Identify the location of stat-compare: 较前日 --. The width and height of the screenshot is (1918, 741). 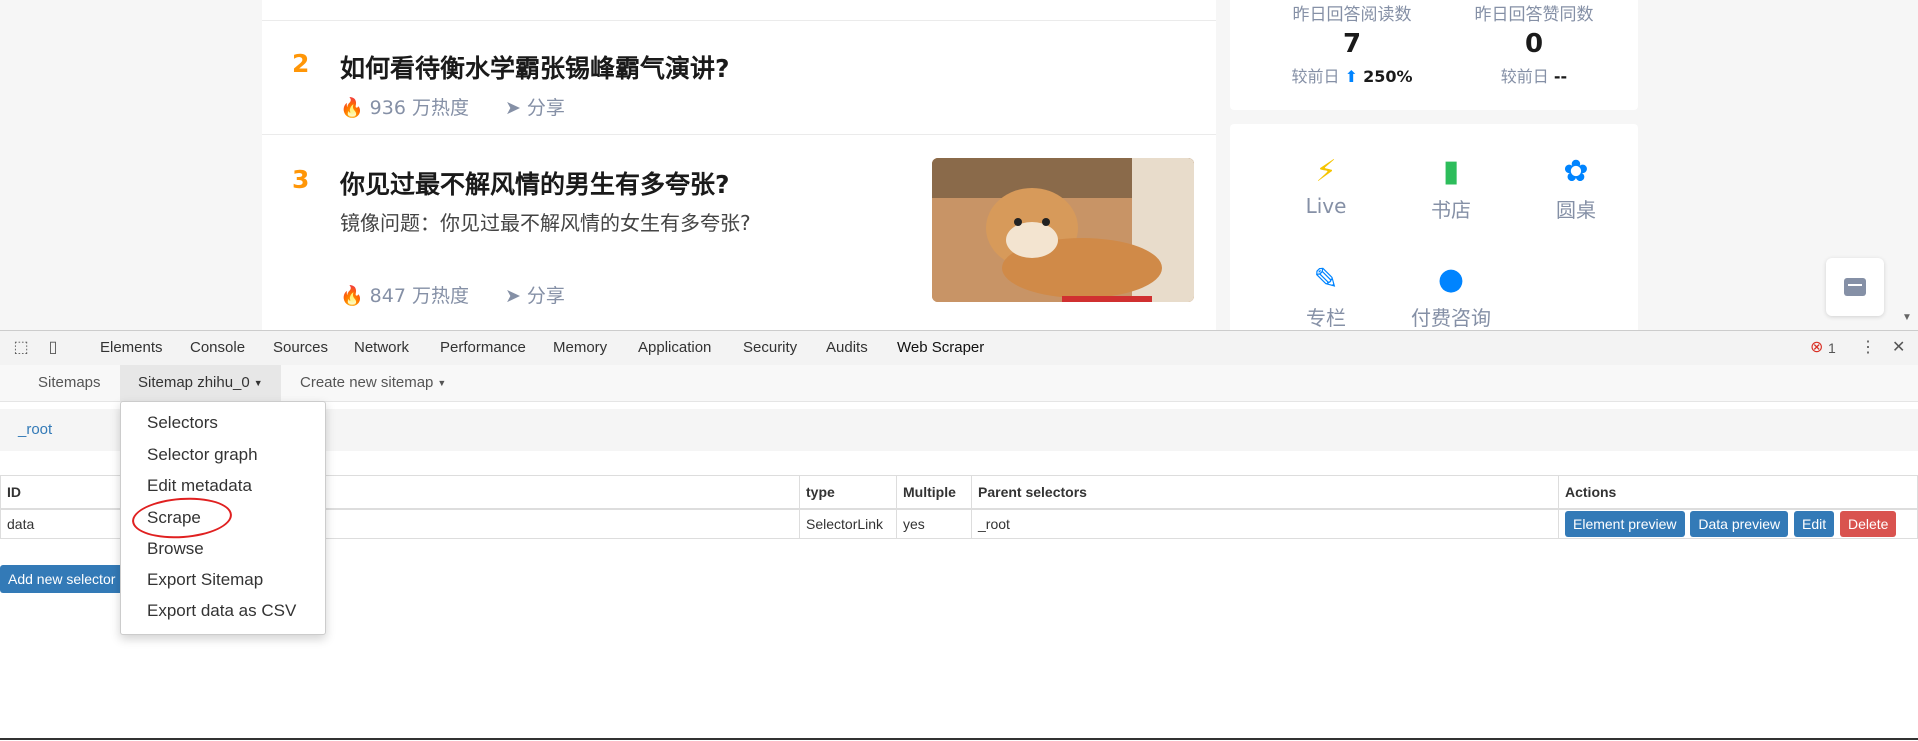
(1534, 75).